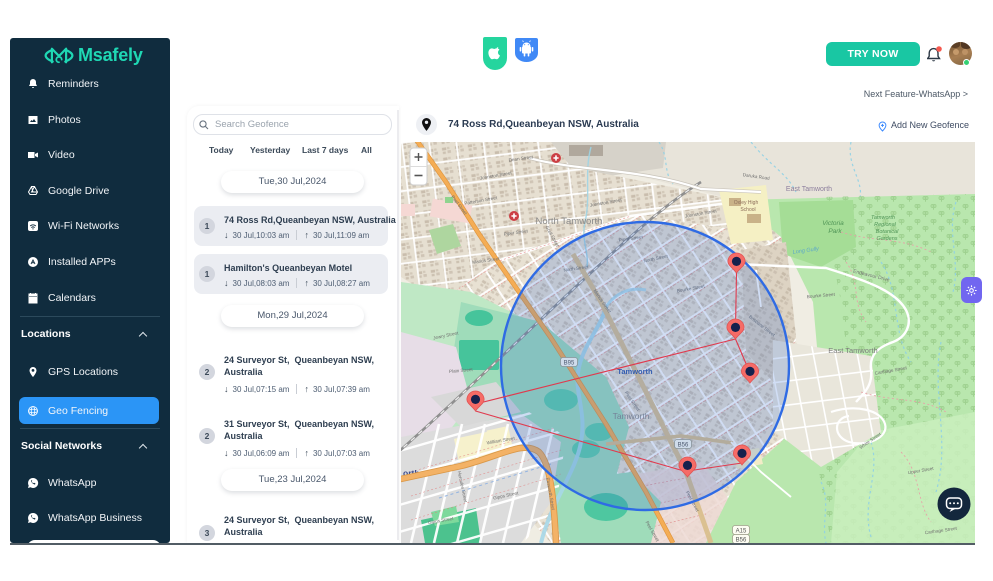 This screenshot has width=993, height=581. I want to click on svg-text: Regional, so click(885, 225).